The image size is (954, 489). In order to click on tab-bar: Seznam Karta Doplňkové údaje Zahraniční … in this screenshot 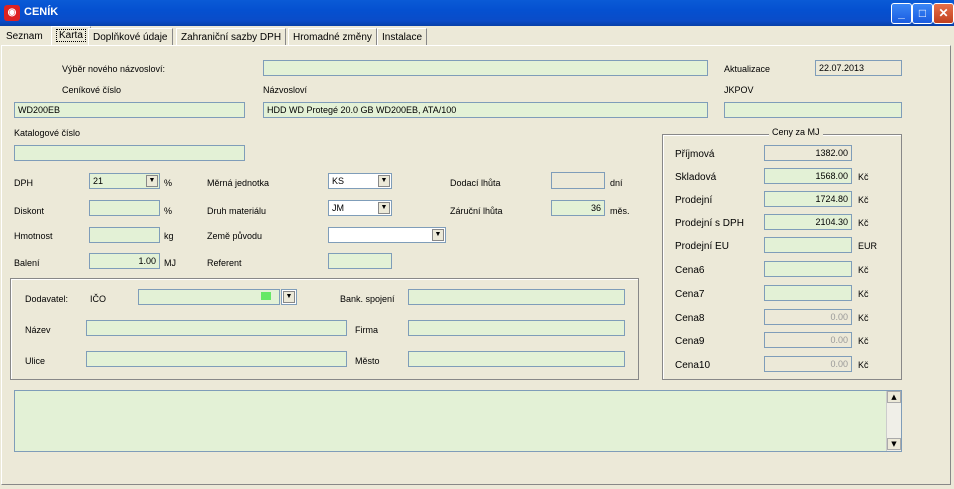, I will do `click(477, 36)`.